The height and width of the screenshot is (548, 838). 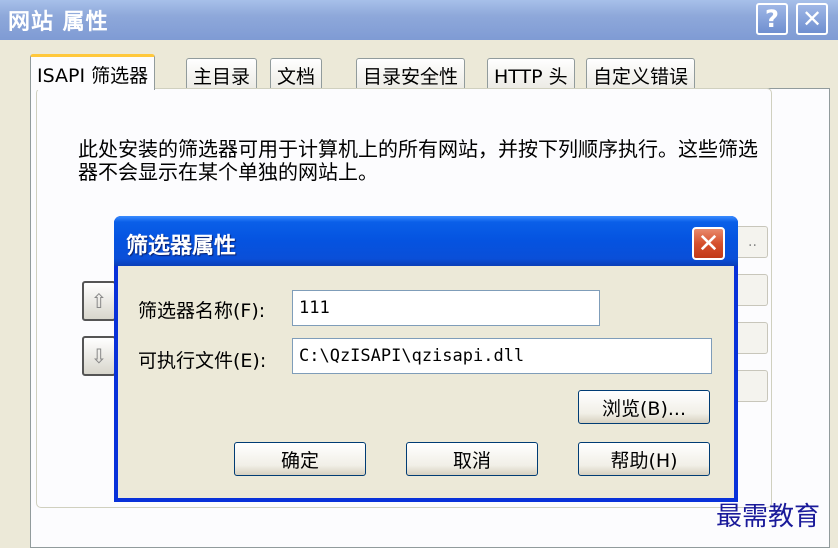 I want to click on executable-input: C:\QzISAPI\qzisapi.dll, so click(x=502, y=356).